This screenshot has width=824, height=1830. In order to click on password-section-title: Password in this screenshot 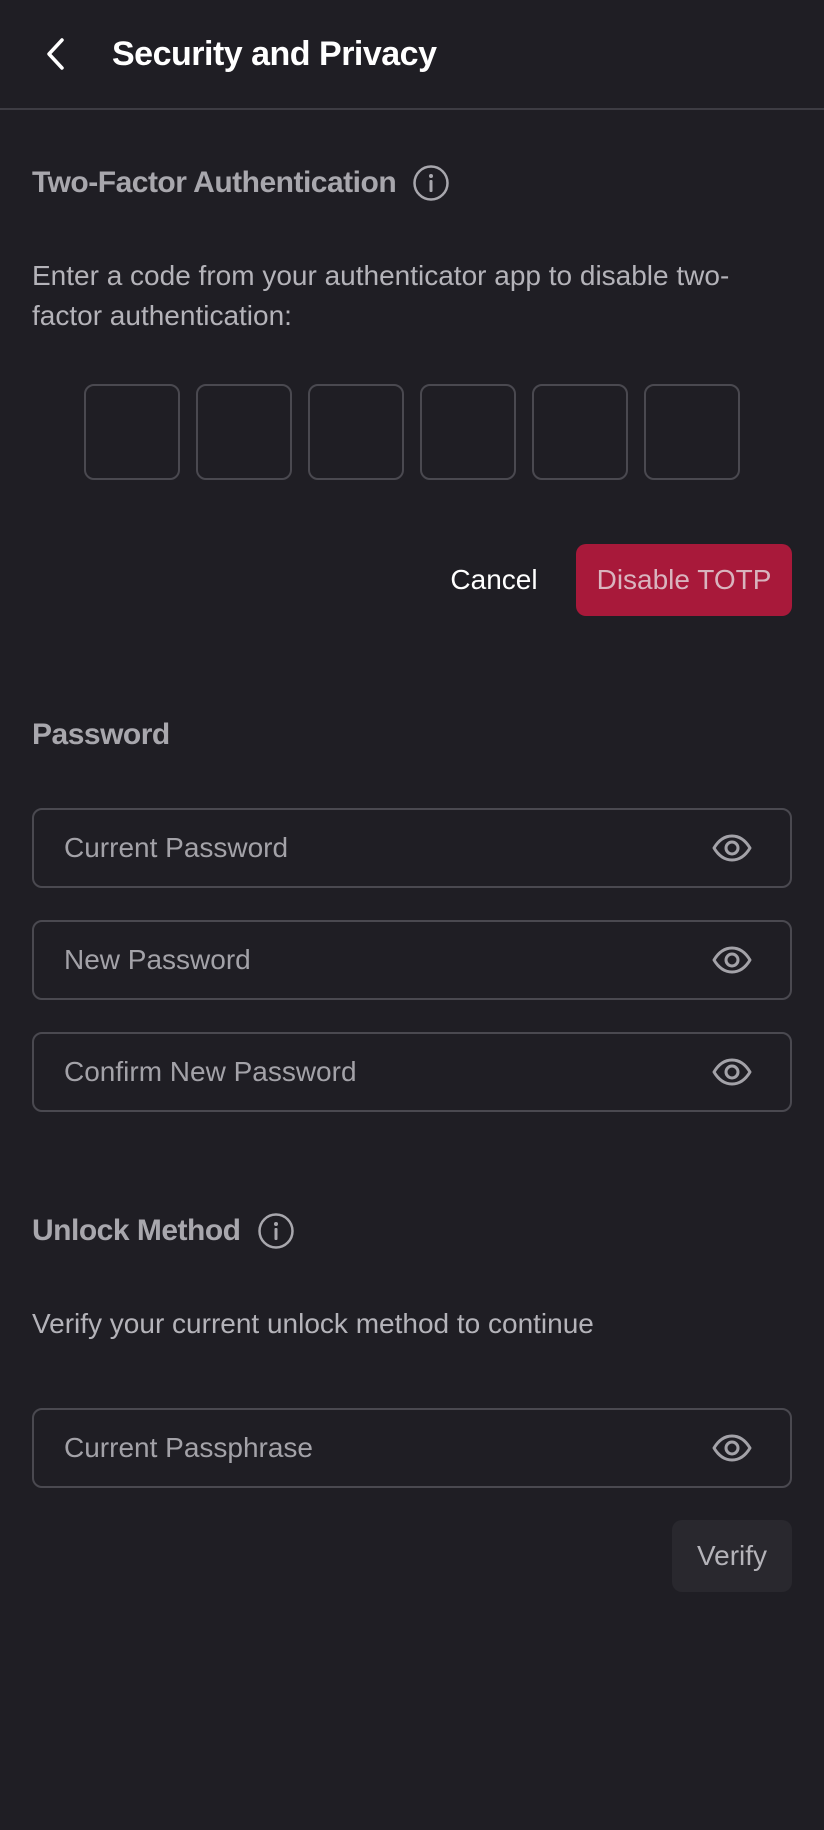, I will do `click(101, 735)`.